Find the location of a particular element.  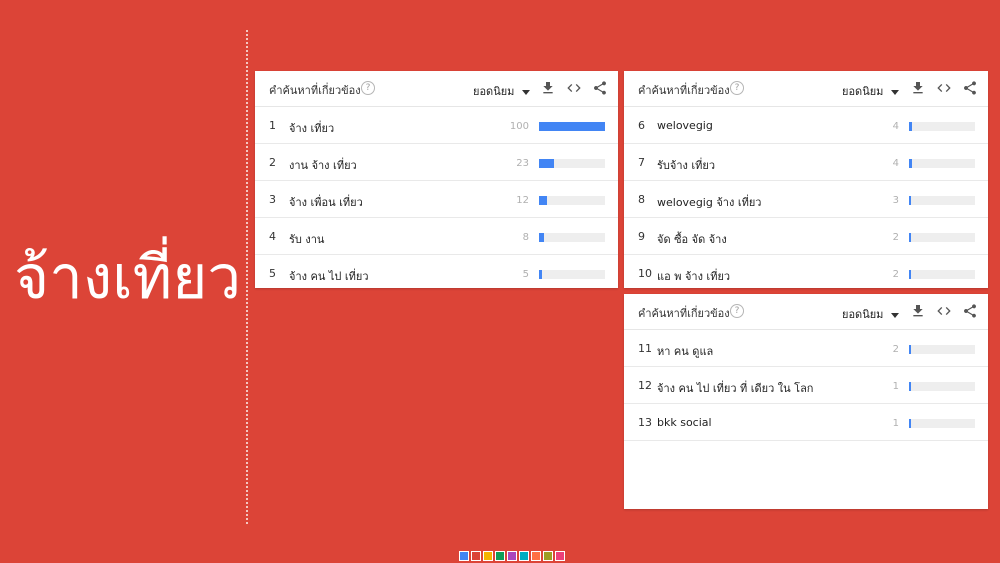

table-row: 8 welovegig จ้าง เที่ยว 3 is located at coordinates (806, 199).